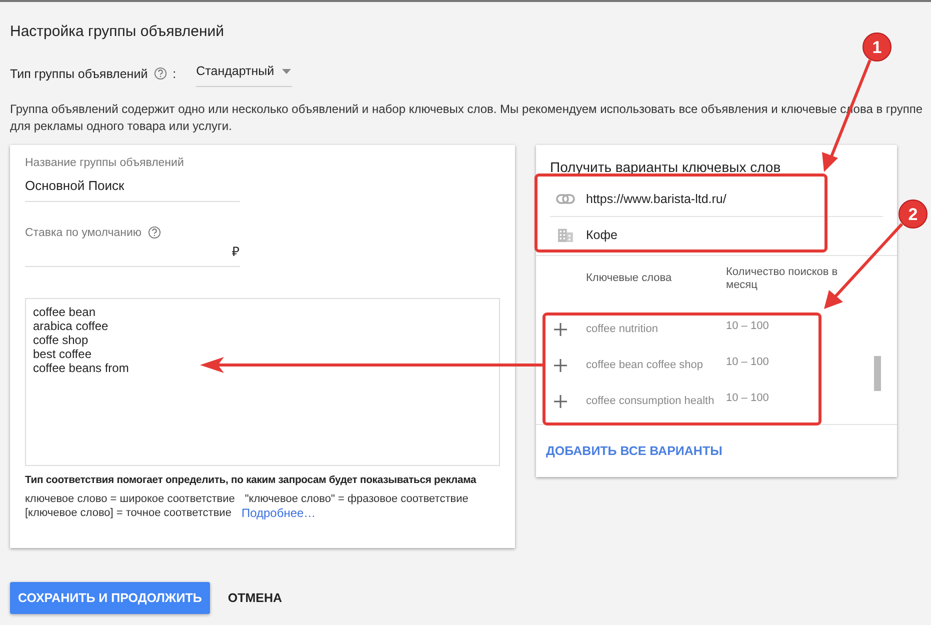  Describe the element at coordinates (782, 279) in the screenshot. I see `column-header: Количество поисков в месяц` at that location.